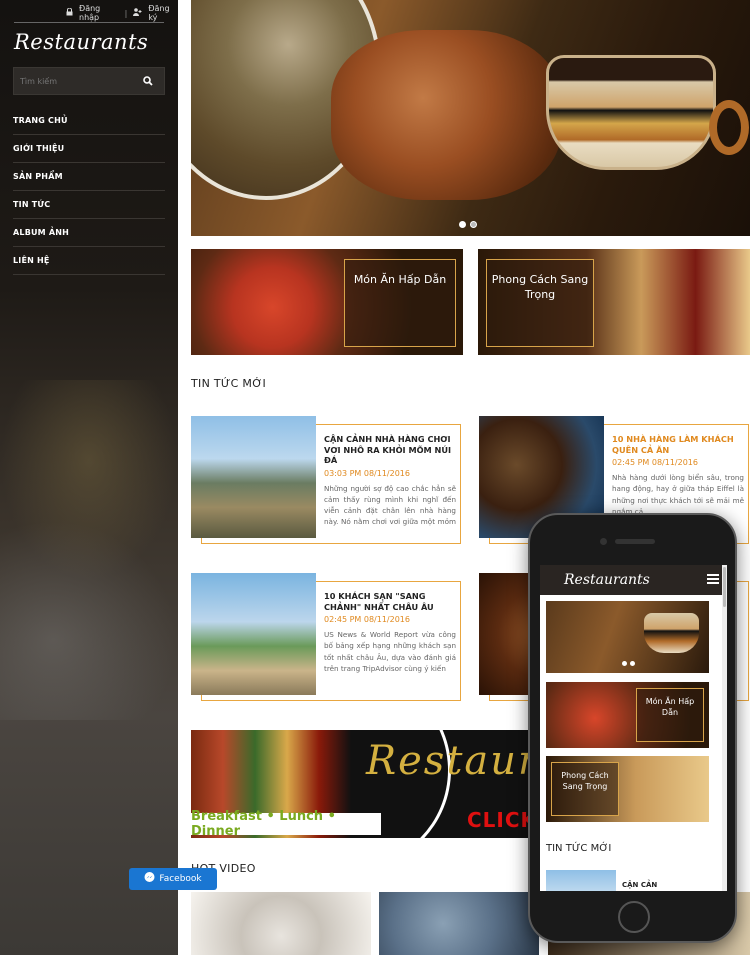 The image size is (750, 955). I want to click on nav-item-news: TIN TỨC, so click(89, 205).